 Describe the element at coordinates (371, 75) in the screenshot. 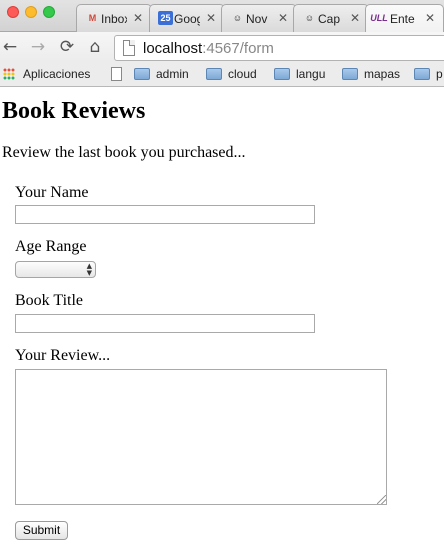

I see `bookmark-mapas: mapas` at that location.